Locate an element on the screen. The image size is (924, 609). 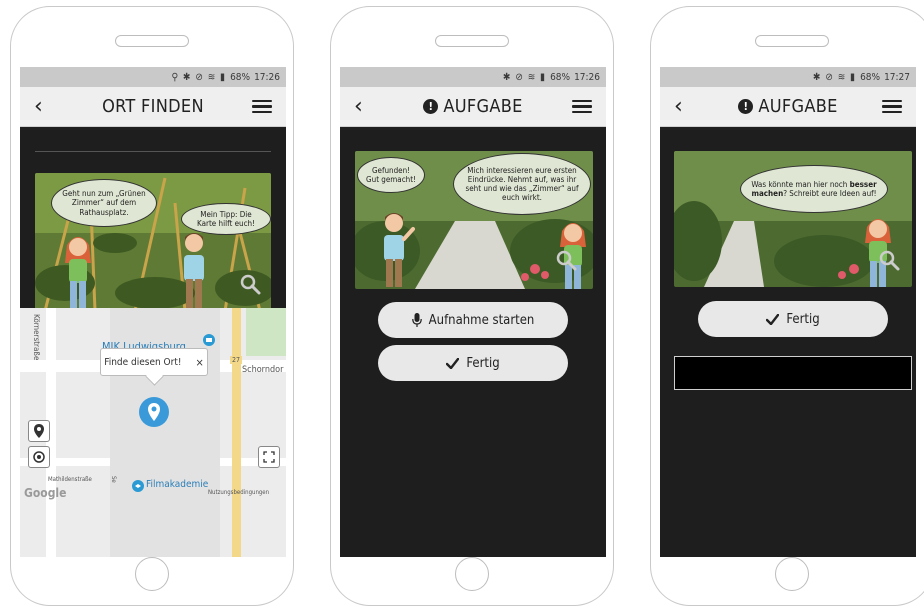
museum-icon is located at coordinates (209, 340).